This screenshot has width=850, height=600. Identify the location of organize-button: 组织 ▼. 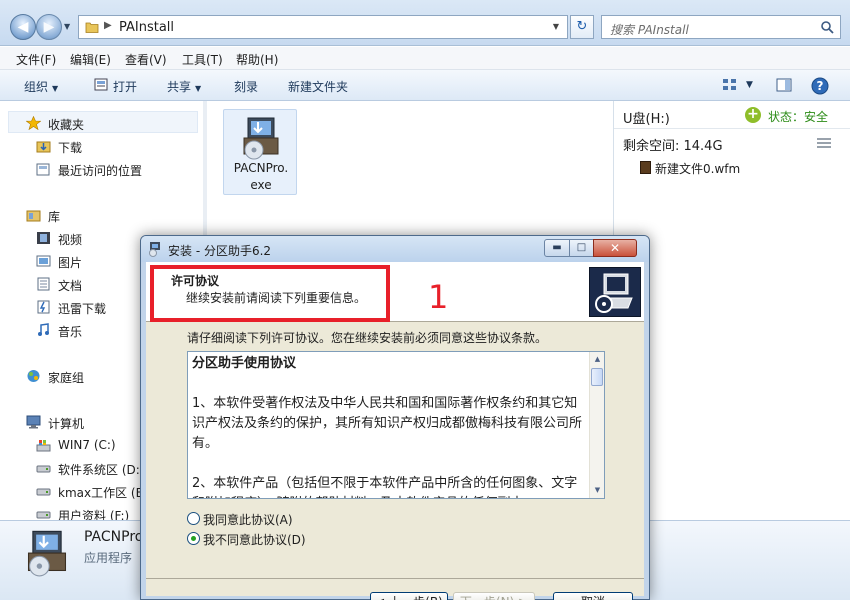
(41, 86).